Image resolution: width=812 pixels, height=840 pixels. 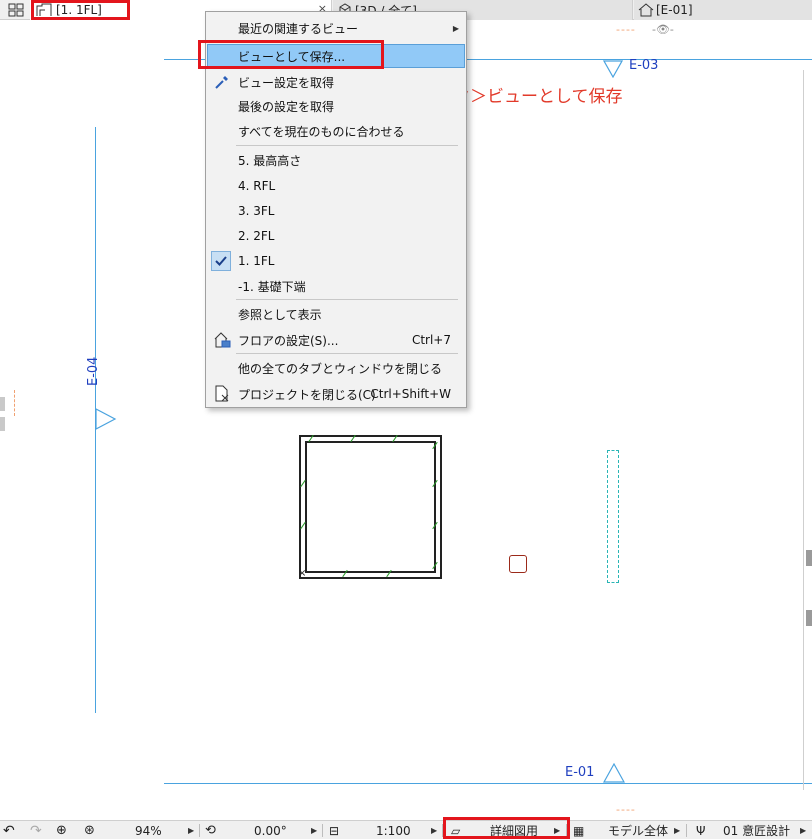 What do you see at coordinates (307, 394) in the screenshot?
I see `menu-item-label: プロジェクトを閉じる(C)` at bounding box center [307, 394].